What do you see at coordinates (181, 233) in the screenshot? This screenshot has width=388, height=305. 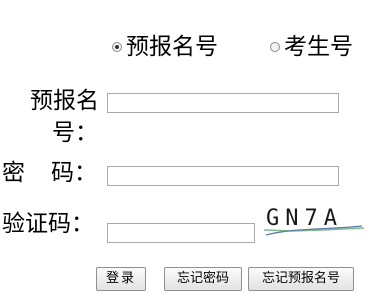 I see `captcha-input` at bounding box center [181, 233].